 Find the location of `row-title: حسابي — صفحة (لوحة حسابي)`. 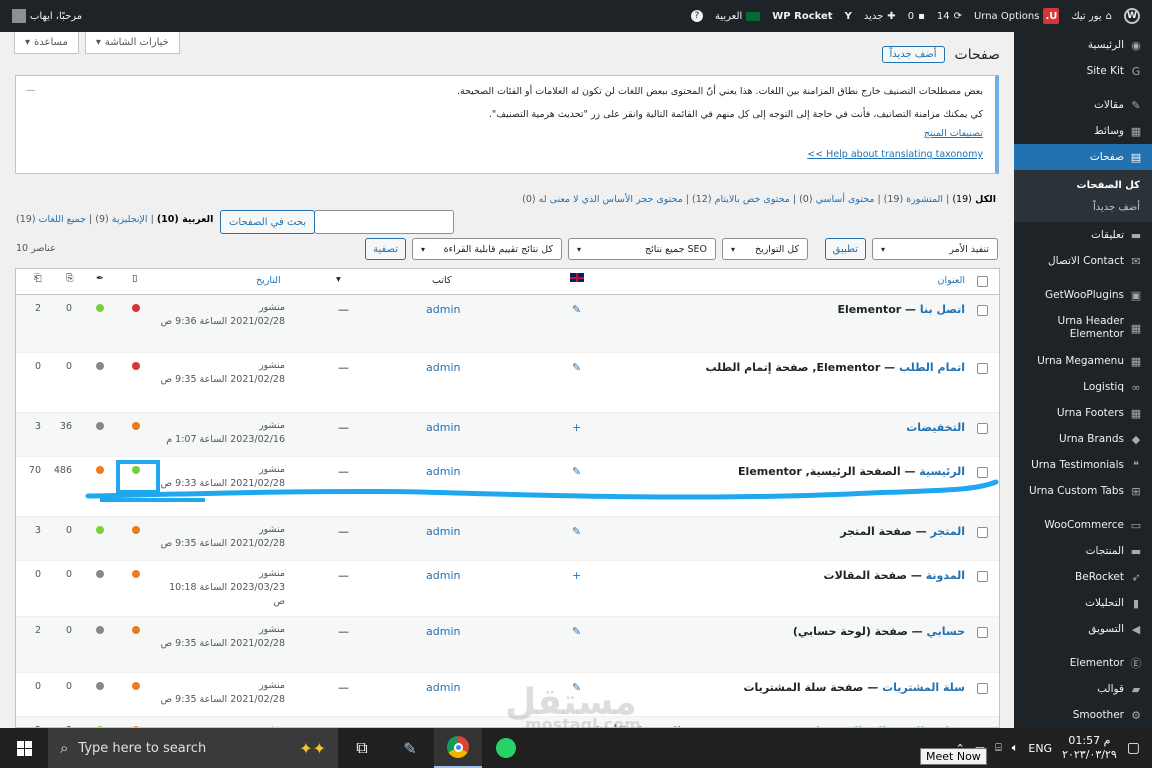

row-title: حسابي — صفحة (لوحة حسابي) is located at coordinates (879, 631).